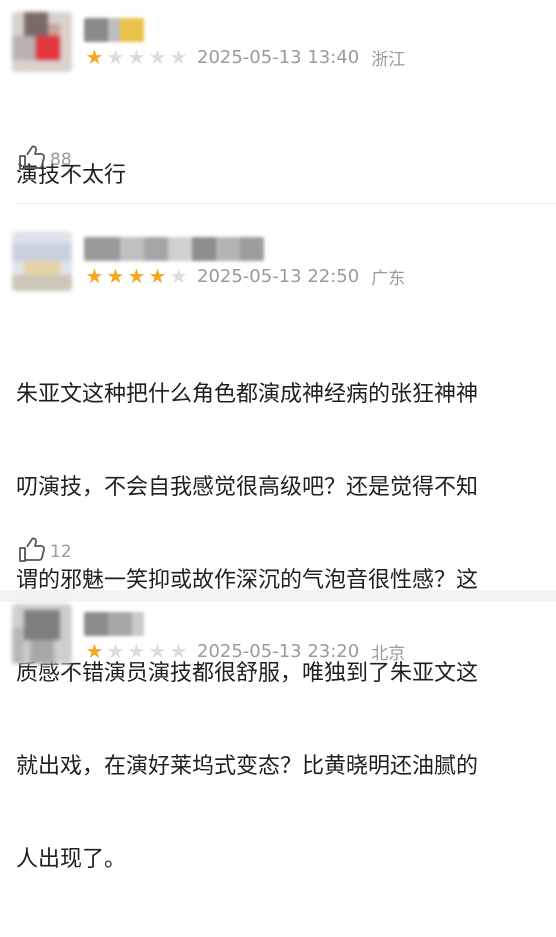 Image resolution: width=556 pixels, height=937 pixels. Describe the element at coordinates (71, 859) in the screenshot. I see `review-text-line: 人出现了。` at that location.